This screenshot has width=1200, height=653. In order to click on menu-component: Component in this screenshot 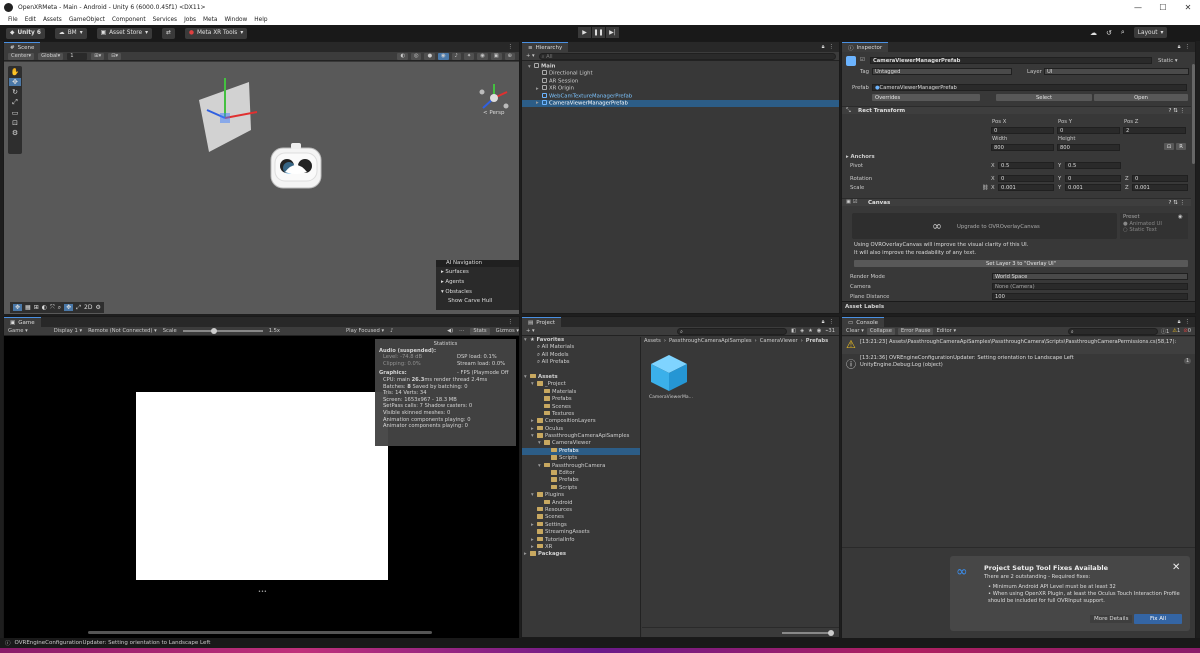, I will do `click(129, 20)`.